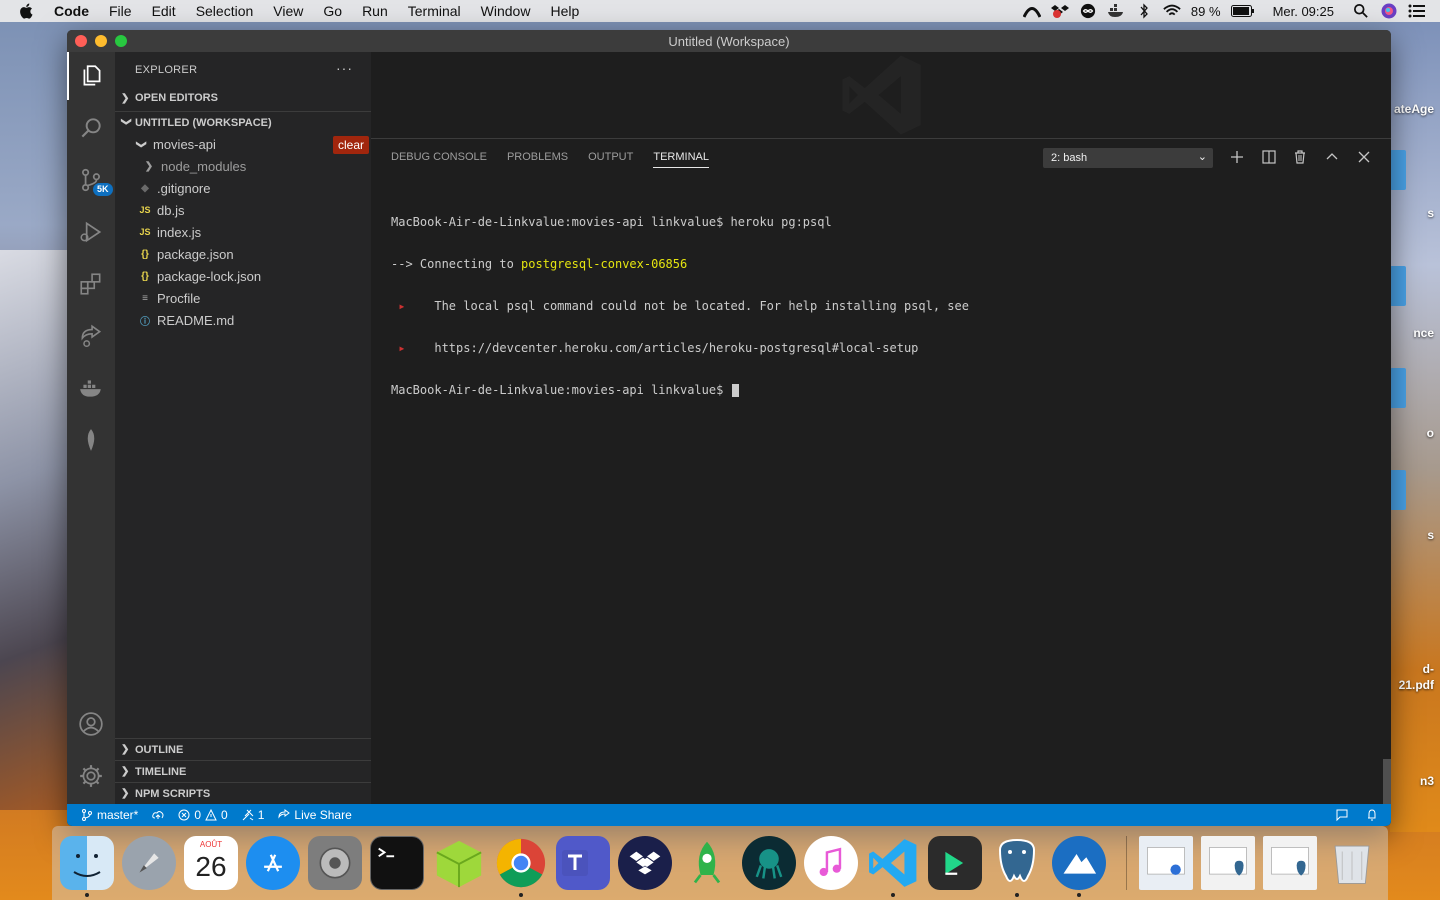  What do you see at coordinates (243, 144) in the screenshot?
I see `folder-row: ❯ movies-api clear` at bounding box center [243, 144].